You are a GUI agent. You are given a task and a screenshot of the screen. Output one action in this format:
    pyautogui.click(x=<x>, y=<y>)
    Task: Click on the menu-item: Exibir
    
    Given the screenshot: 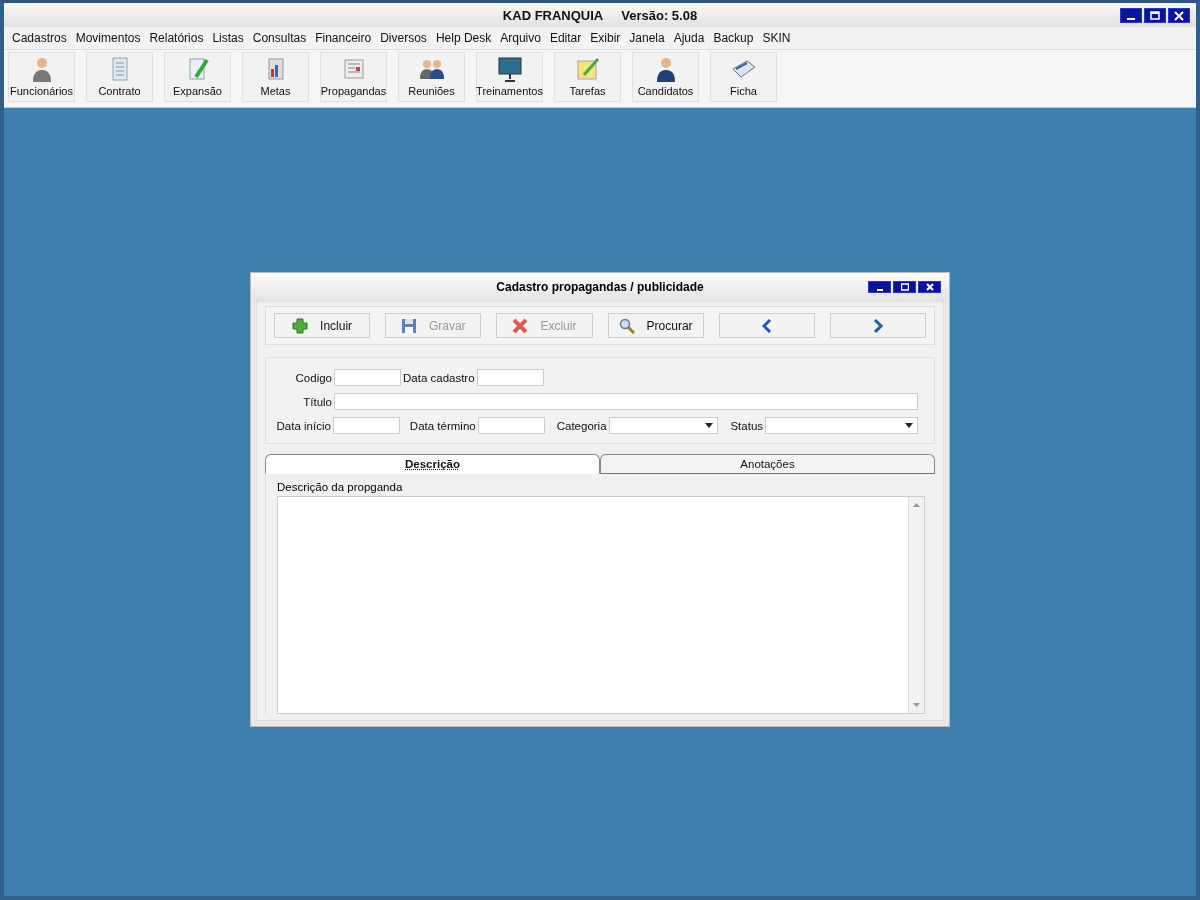 What is the action you would take?
    pyautogui.click(x=605, y=38)
    